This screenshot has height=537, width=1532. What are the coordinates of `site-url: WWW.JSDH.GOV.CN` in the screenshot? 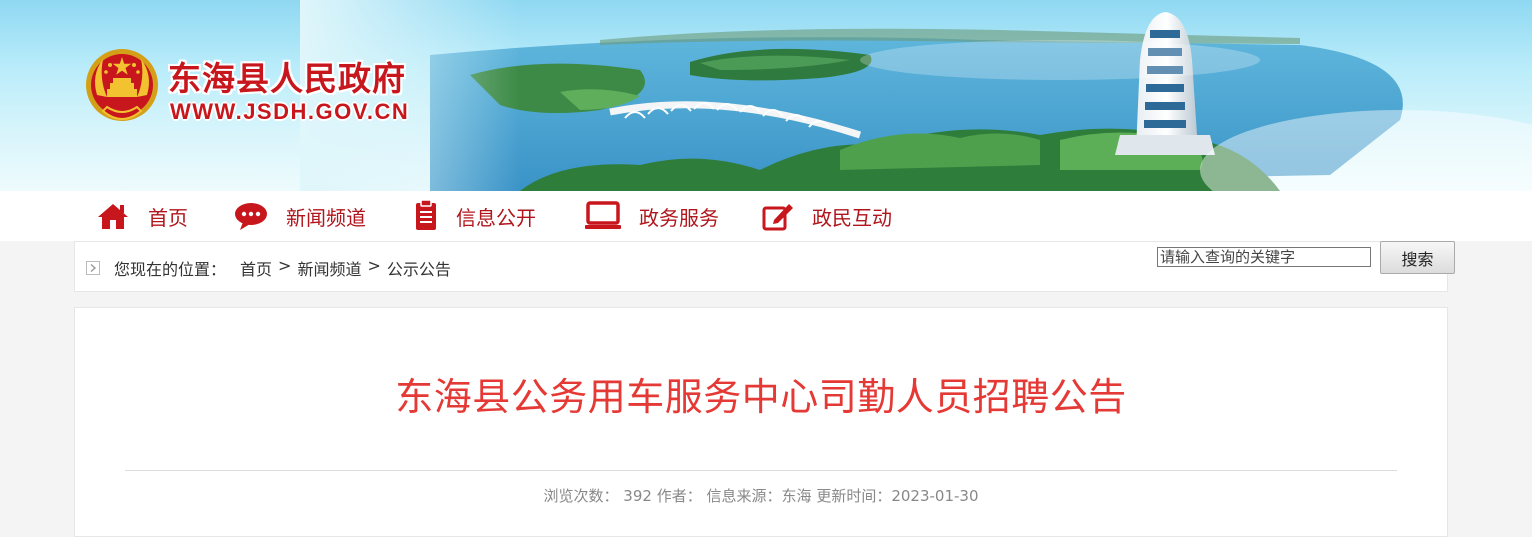 It's located at (290, 111).